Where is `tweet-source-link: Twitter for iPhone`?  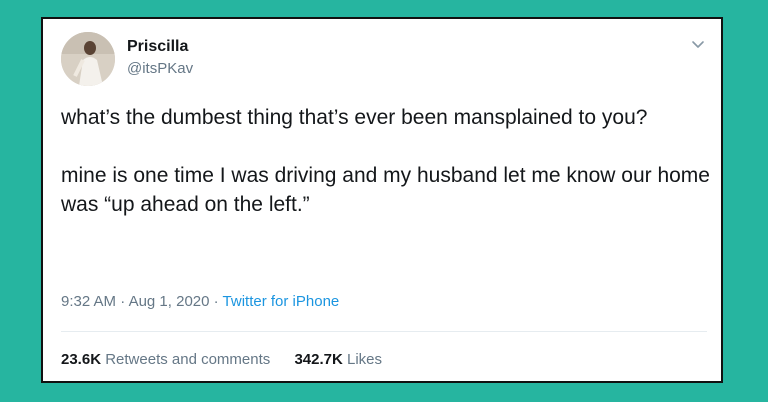
tweet-source-link: Twitter for iPhone is located at coordinates (281, 301).